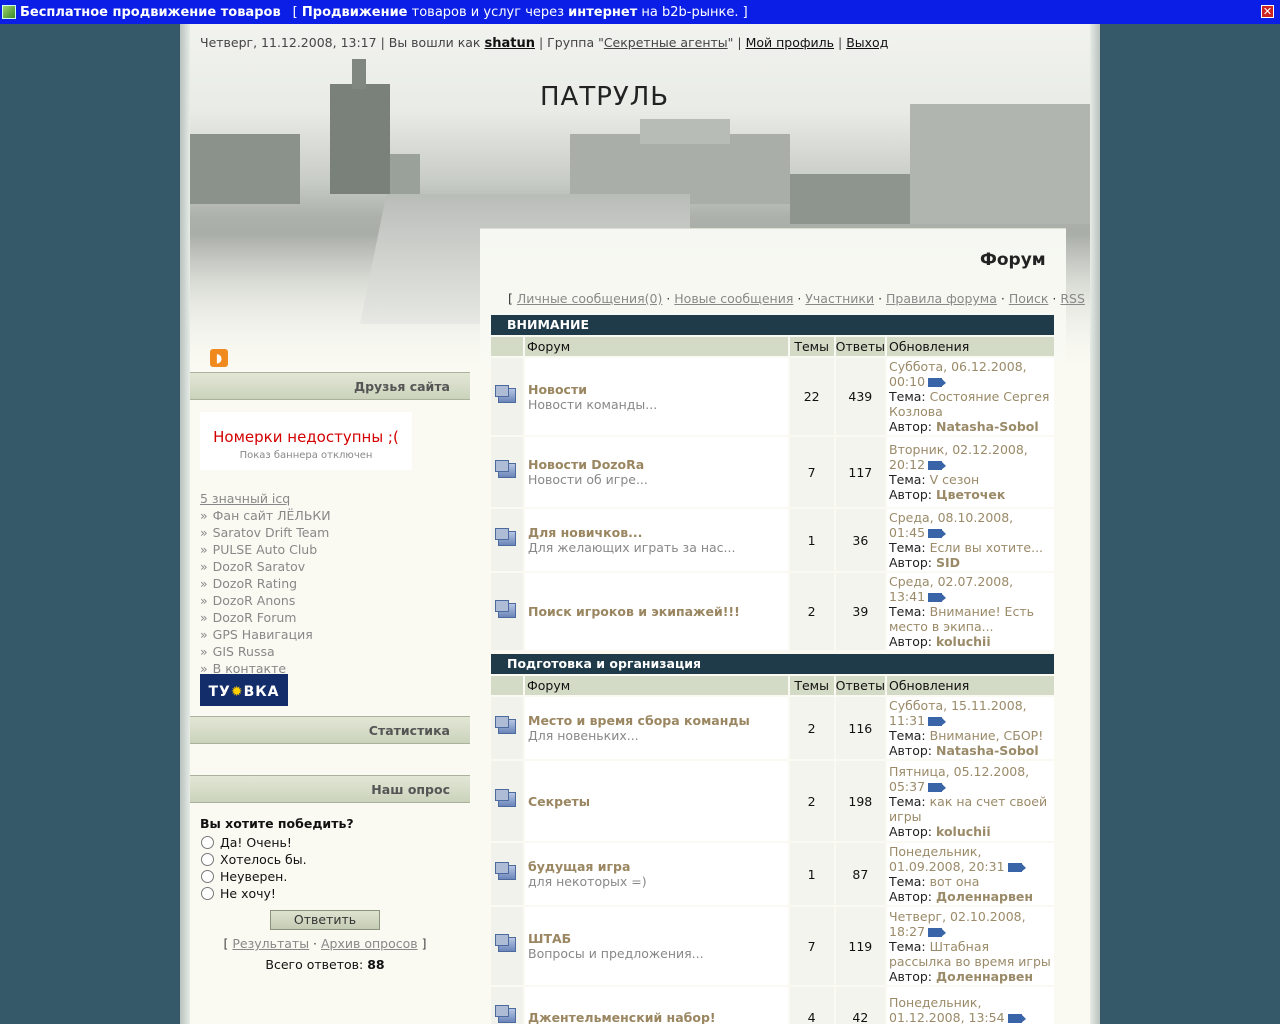 Image resolution: width=1280 pixels, height=1024 pixels. I want to click on search-link: Поиск, so click(1029, 298).